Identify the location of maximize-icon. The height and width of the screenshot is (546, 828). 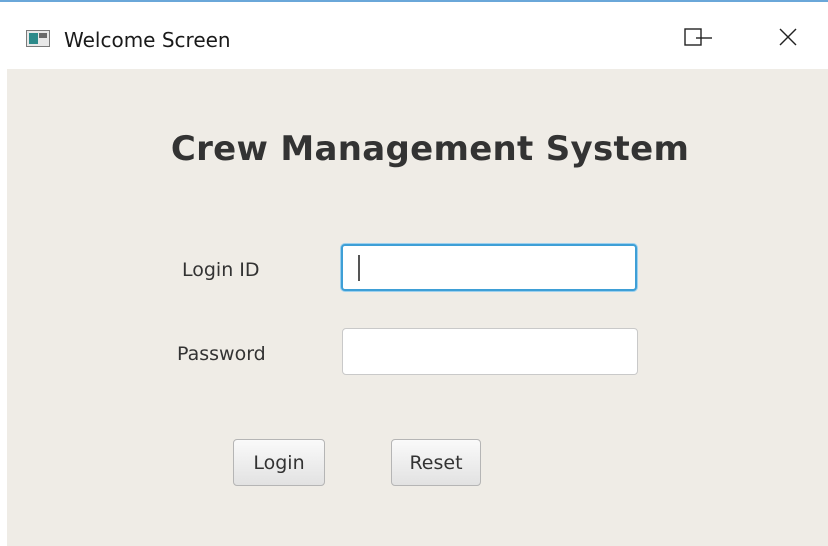
(693, 37).